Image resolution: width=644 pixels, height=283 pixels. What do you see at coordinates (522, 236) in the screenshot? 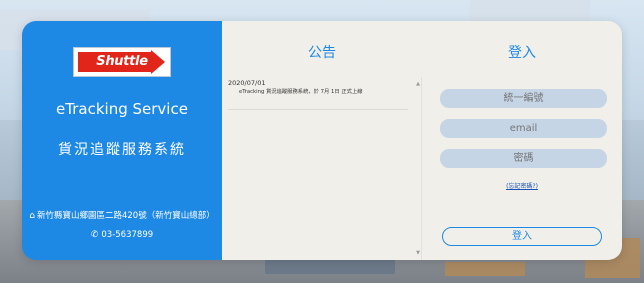
I see `login-button: 登入` at bounding box center [522, 236].